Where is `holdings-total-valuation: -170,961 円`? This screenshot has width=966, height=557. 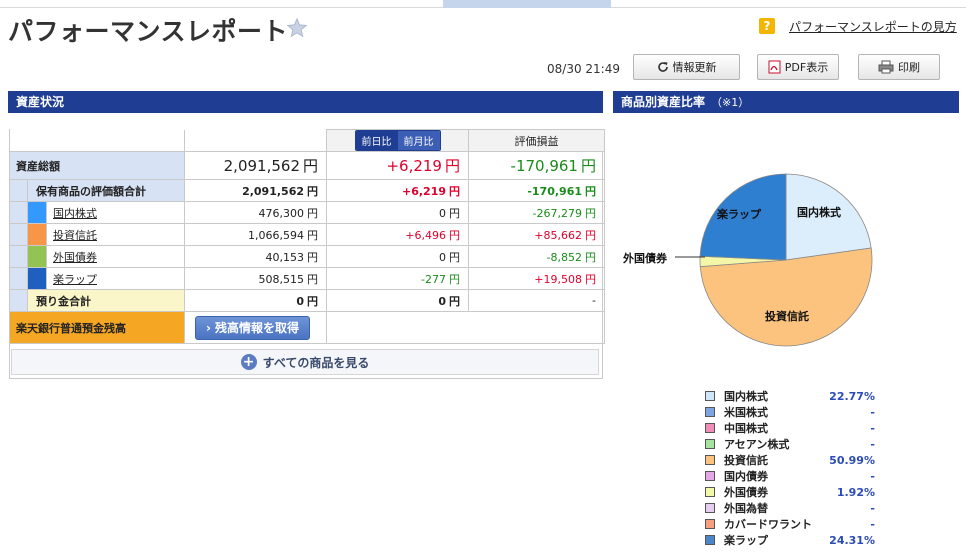 holdings-total-valuation: -170,961 円 is located at coordinates (536, 190).